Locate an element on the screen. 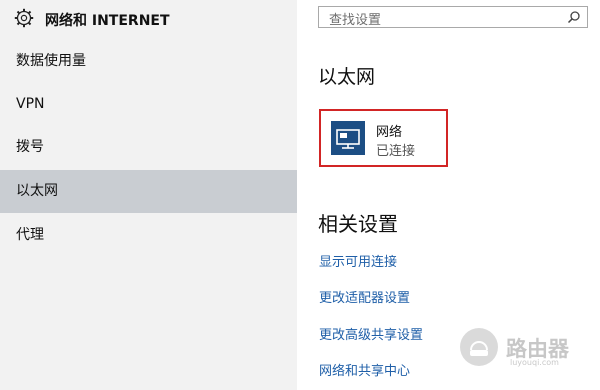 The height and width of the screenshot is (390, 600). network-card: 网络 已连接 is located at coordinates (383, 138).